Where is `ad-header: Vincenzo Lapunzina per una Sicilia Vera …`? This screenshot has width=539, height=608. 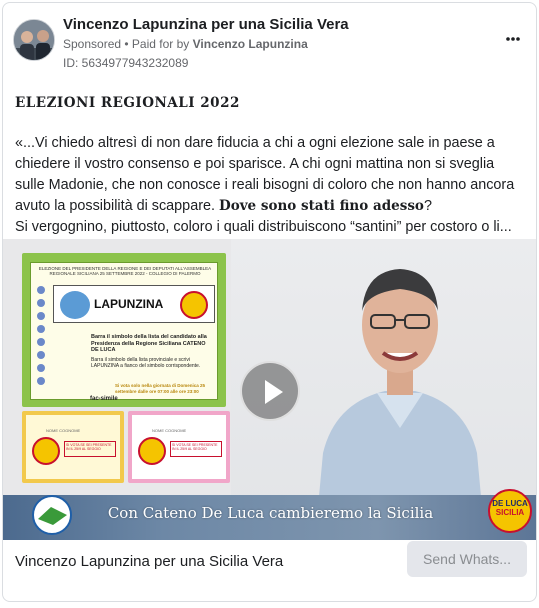
ad-header: Vincenzo Lapunzina per una Sicilia Vera … is located at coordinates (269, 43).